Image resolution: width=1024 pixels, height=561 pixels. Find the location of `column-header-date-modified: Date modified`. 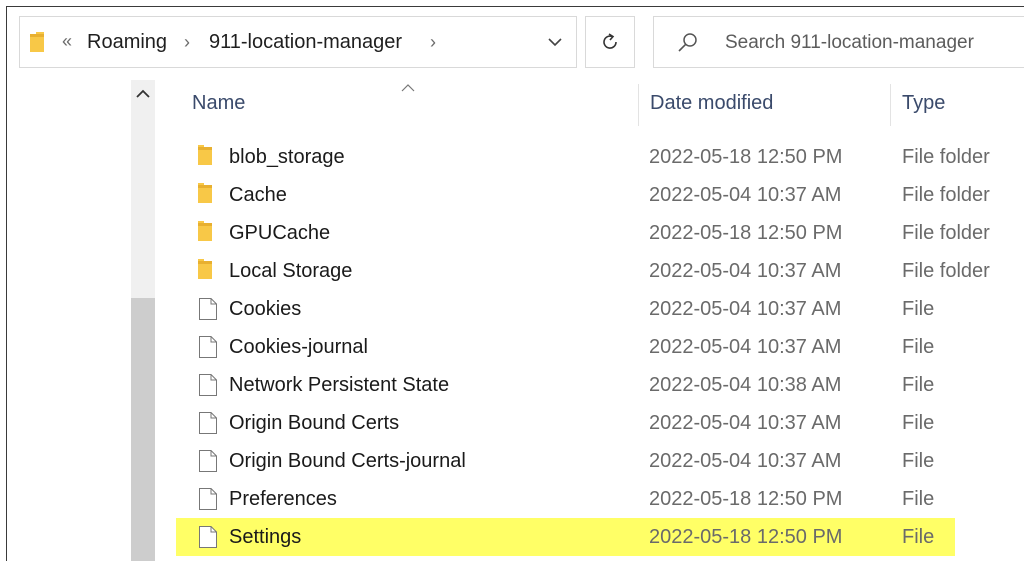

column-header-date-modified: Date modified is located at coordinates (711, 103).